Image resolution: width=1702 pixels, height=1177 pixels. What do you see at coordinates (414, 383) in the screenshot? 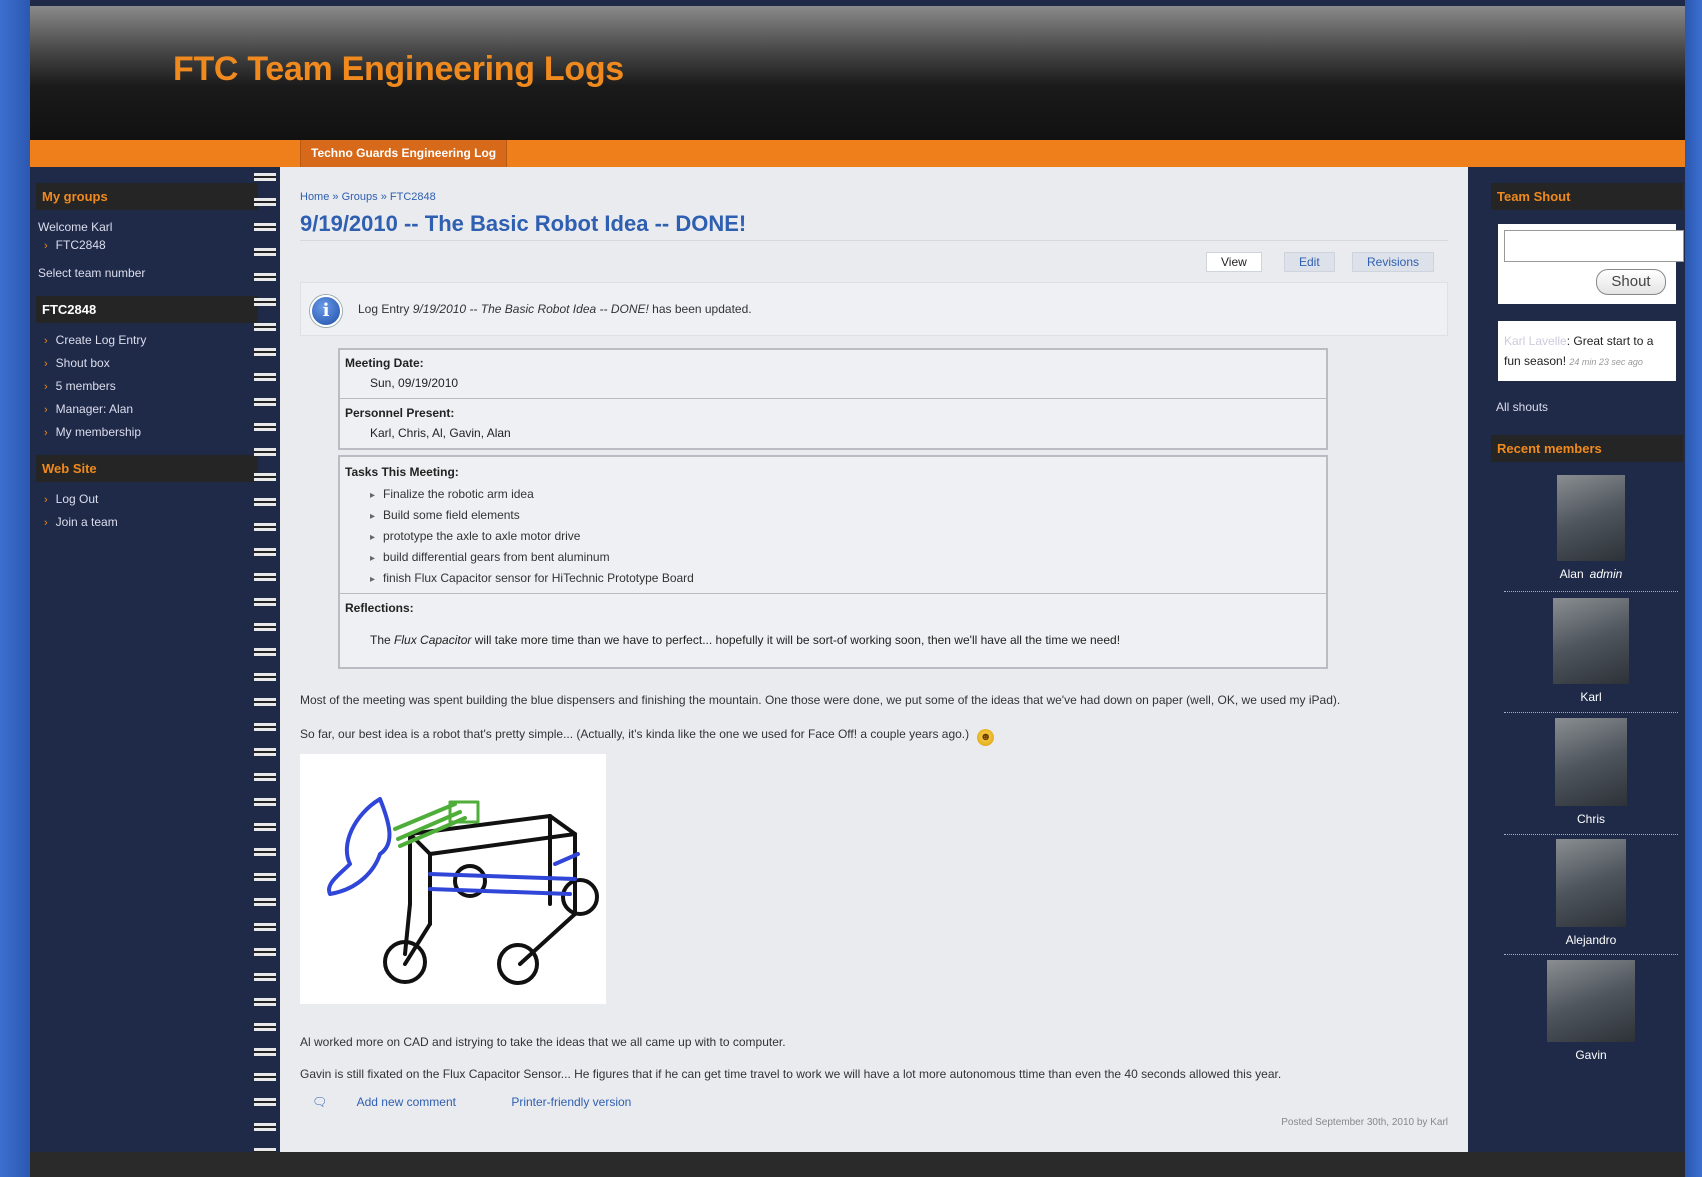
I see `meeting-date-value: Sun, 09/19/2010` at bounding box center [414, 383].